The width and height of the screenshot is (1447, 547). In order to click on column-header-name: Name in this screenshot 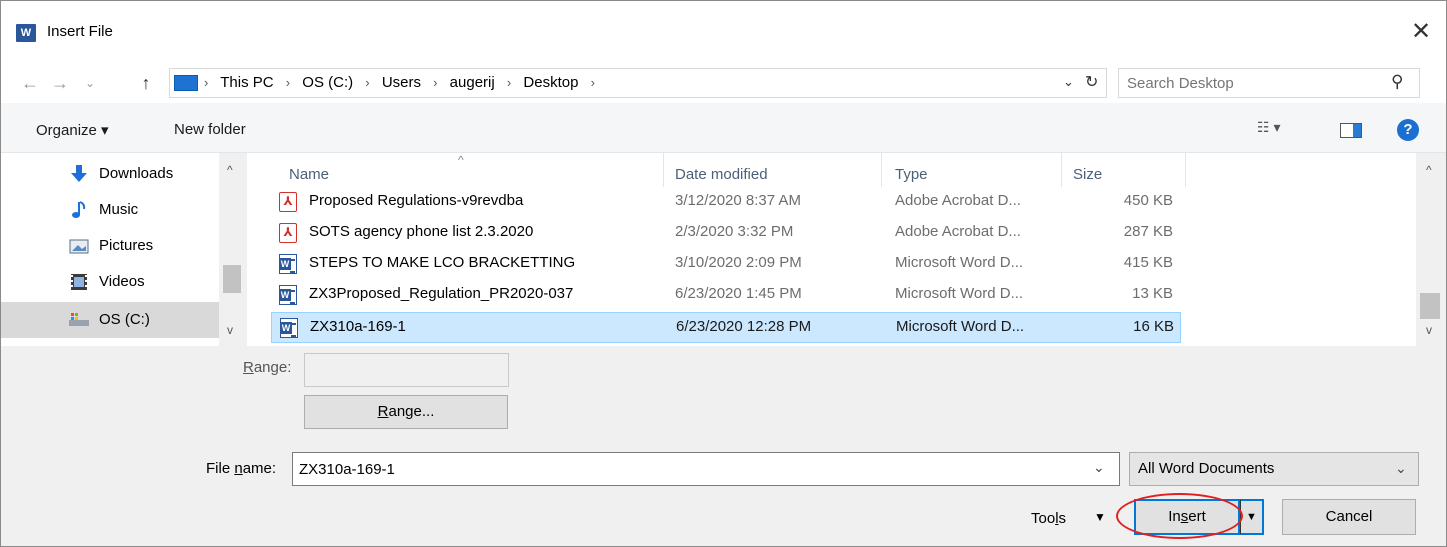, I will do `click(309, 174)`.